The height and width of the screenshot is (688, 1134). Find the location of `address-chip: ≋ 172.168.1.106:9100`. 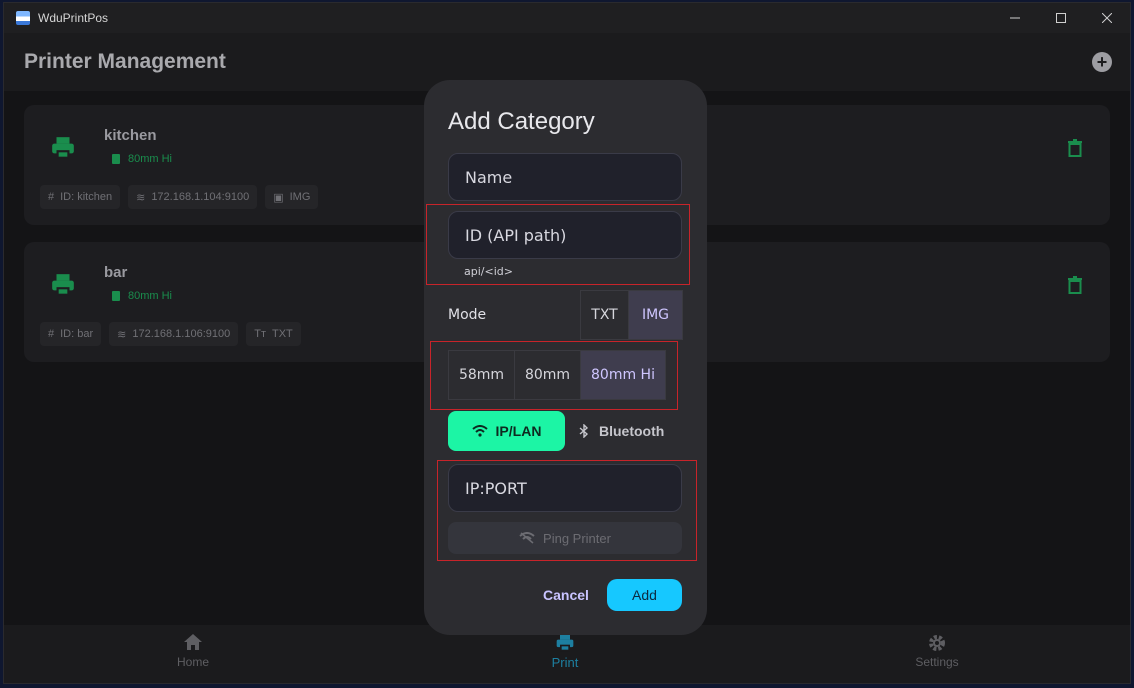

address-chip: ≋ 172.168.1.106:9100 is located at coordinates (174, 334).